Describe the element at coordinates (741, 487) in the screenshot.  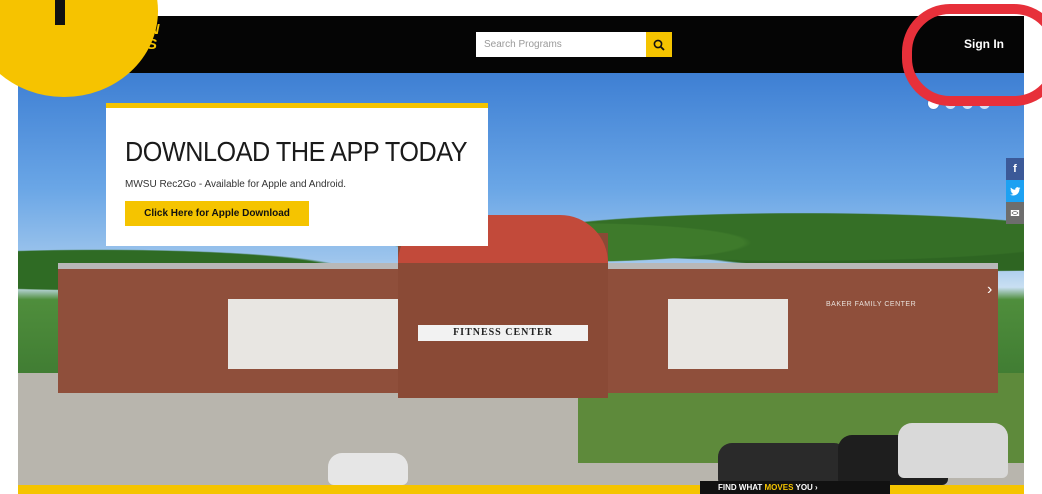
I see `find-prefix: FIND WHAT` at that location.